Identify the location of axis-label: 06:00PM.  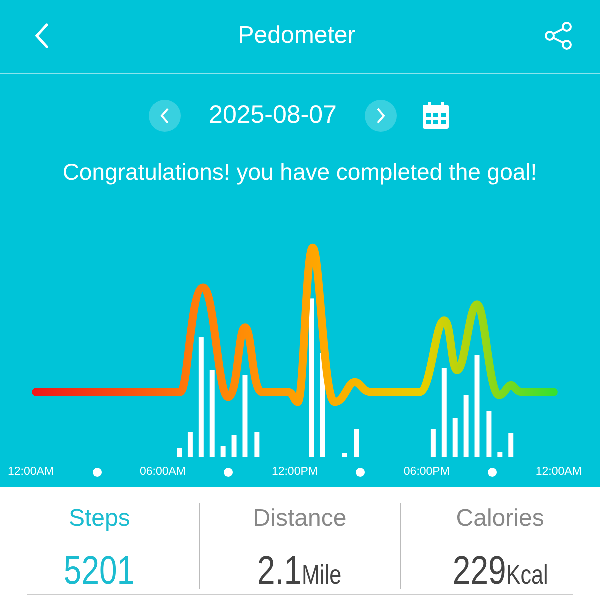
(427, 472).